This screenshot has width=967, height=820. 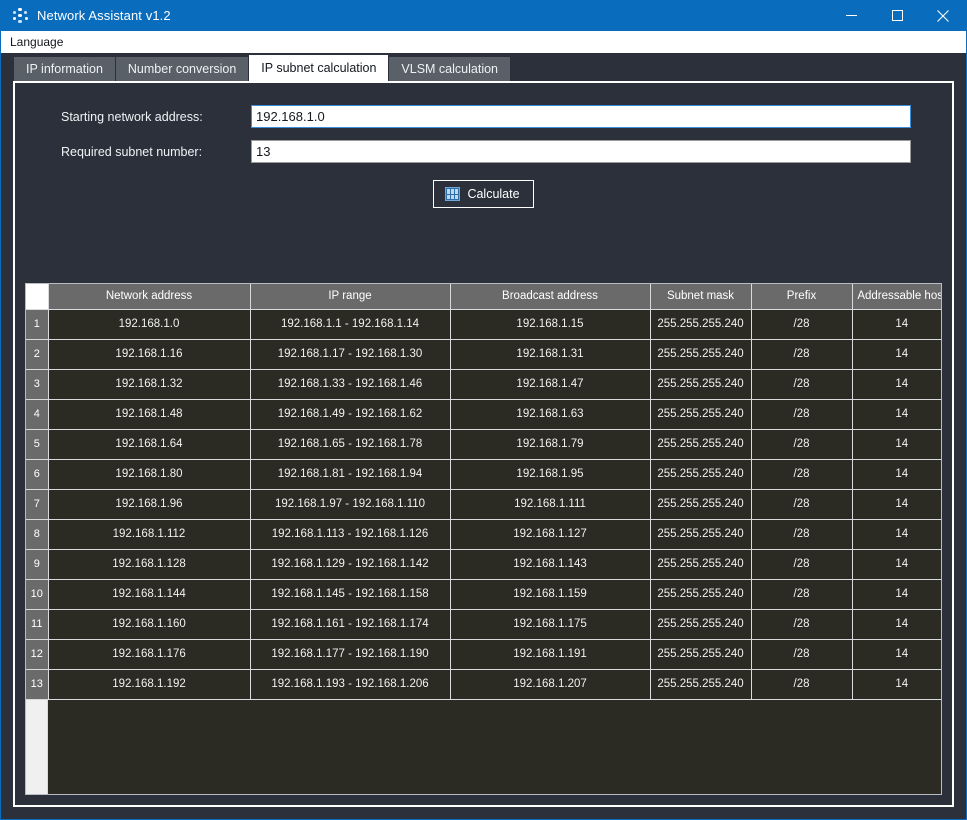 What do you see at coordinates (37, 297) in the screenshot?
I see `table-corner-cell` at bounding box center [37, 297].